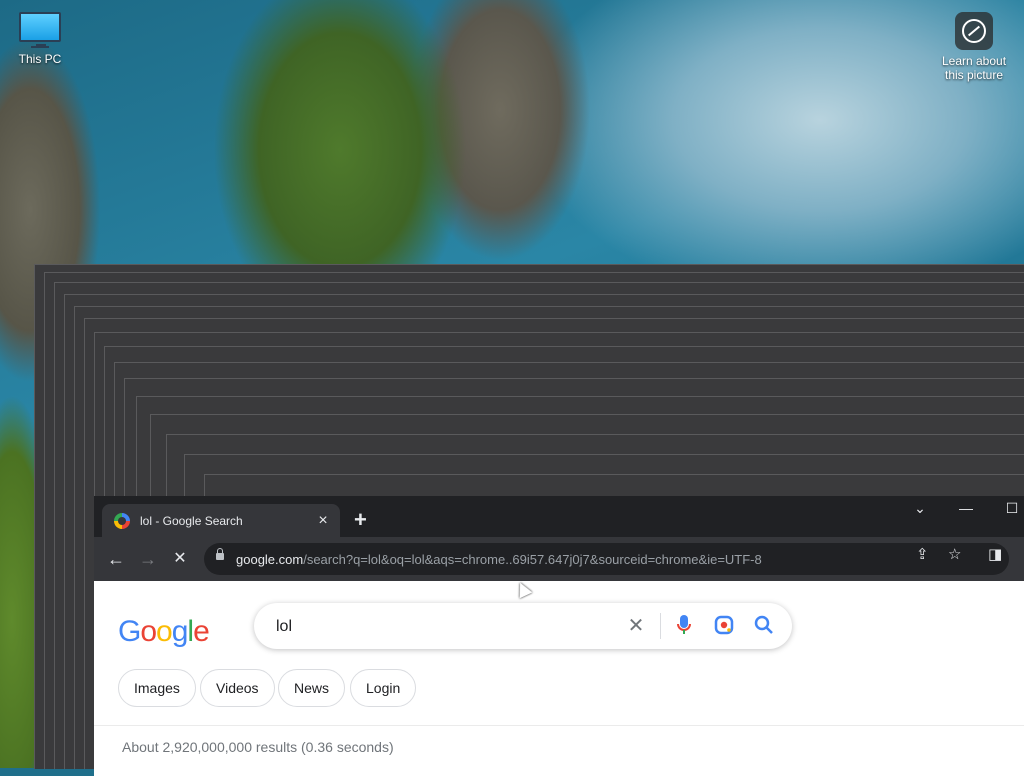  I want to click on tab-strip: lol - Google Search × + ⌄ — ☐, so click(559, 516).